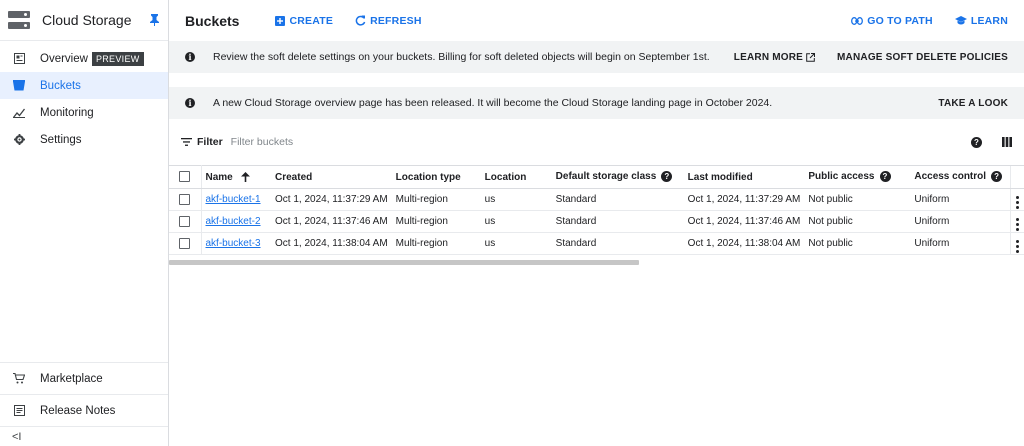  What do you see at coordinates (331, 177) in the screenshot?
I see `column-created: Created` at bounding box center [331, 177].